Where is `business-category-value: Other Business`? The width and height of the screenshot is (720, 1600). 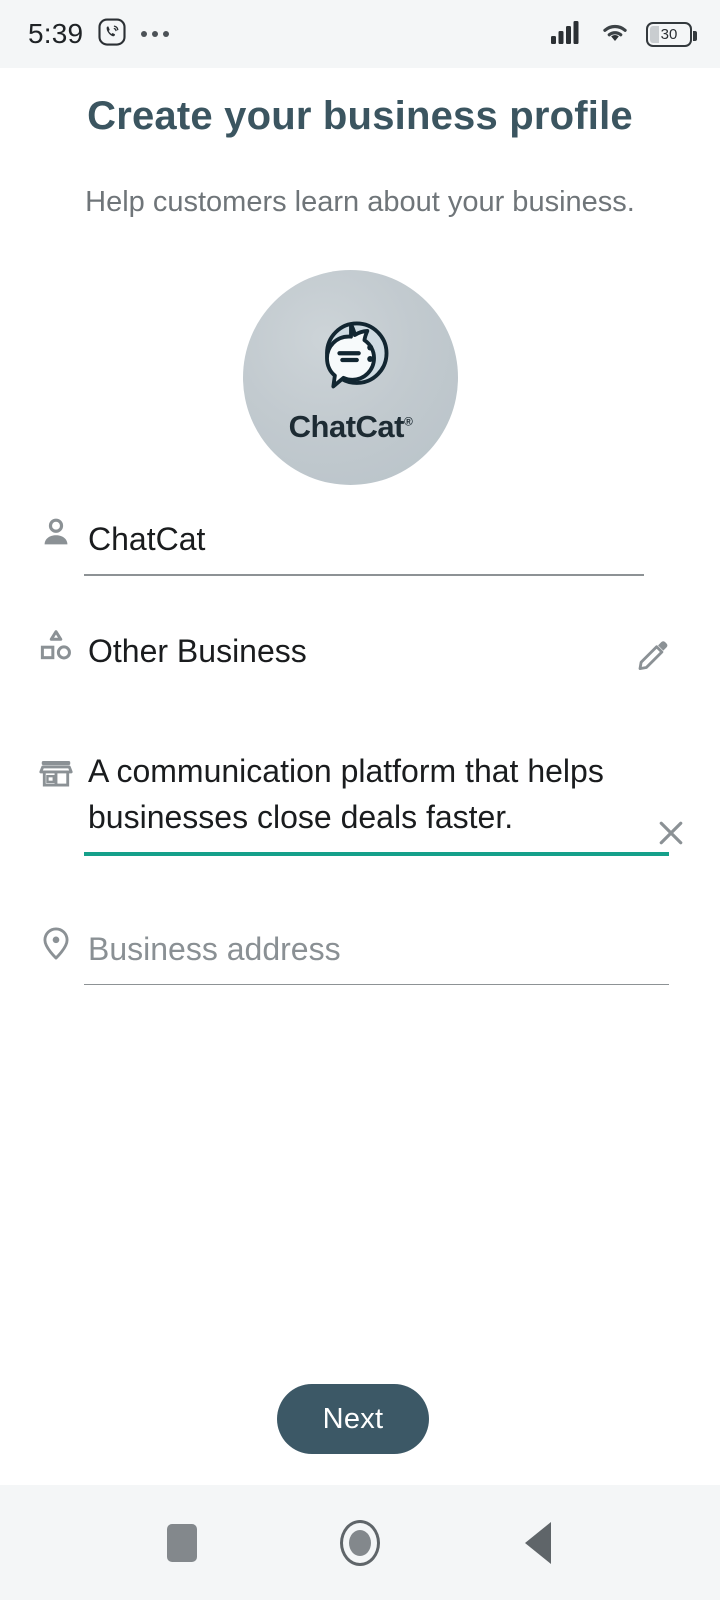 business-category-value: Other Business is located at coordinates (382, 653).